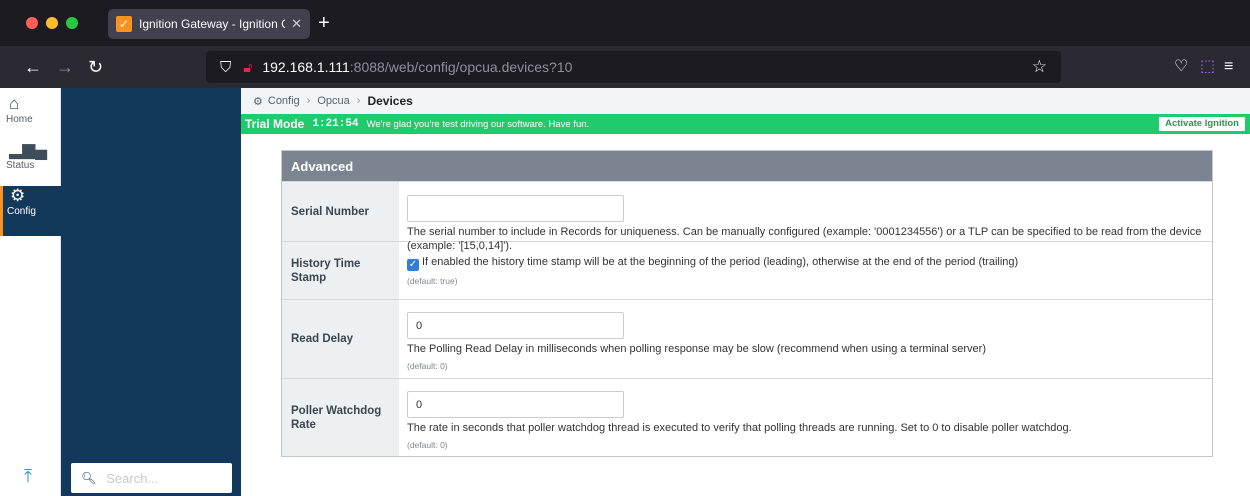  Describe the element at coordinates (52, 23) in the screenshot. I see `minimize-window-button` at that location.